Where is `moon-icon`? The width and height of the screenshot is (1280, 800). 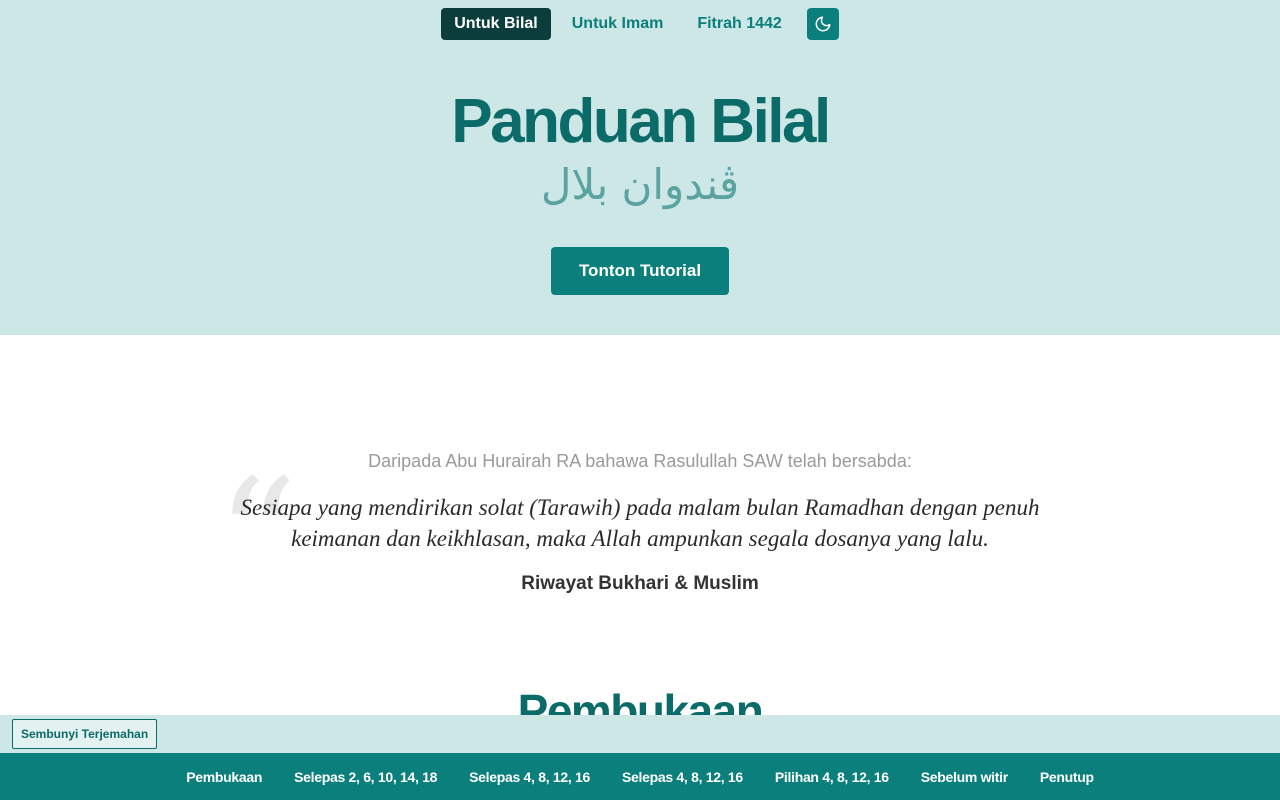 moon-icon is located at coordinates (823, 24).